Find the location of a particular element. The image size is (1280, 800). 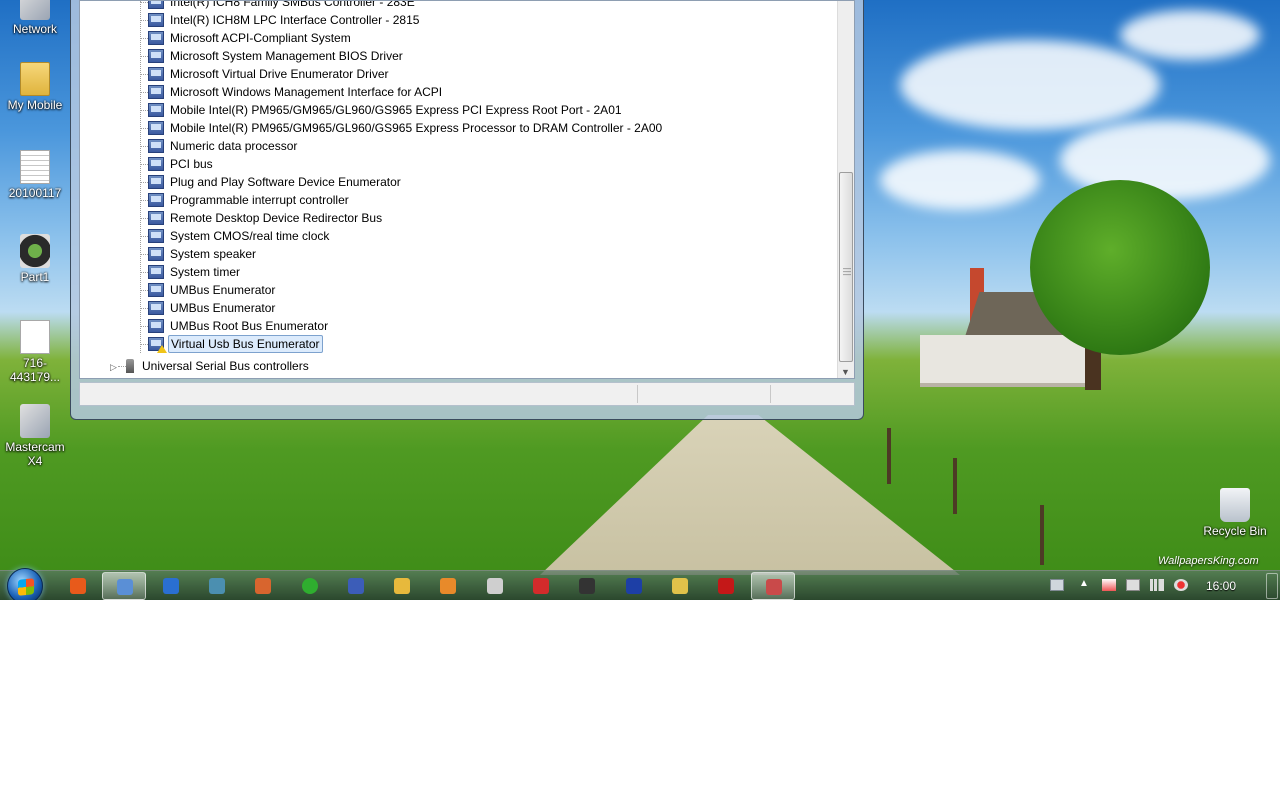

desktop-icon-label: Network is located at coordinates (34, 29).